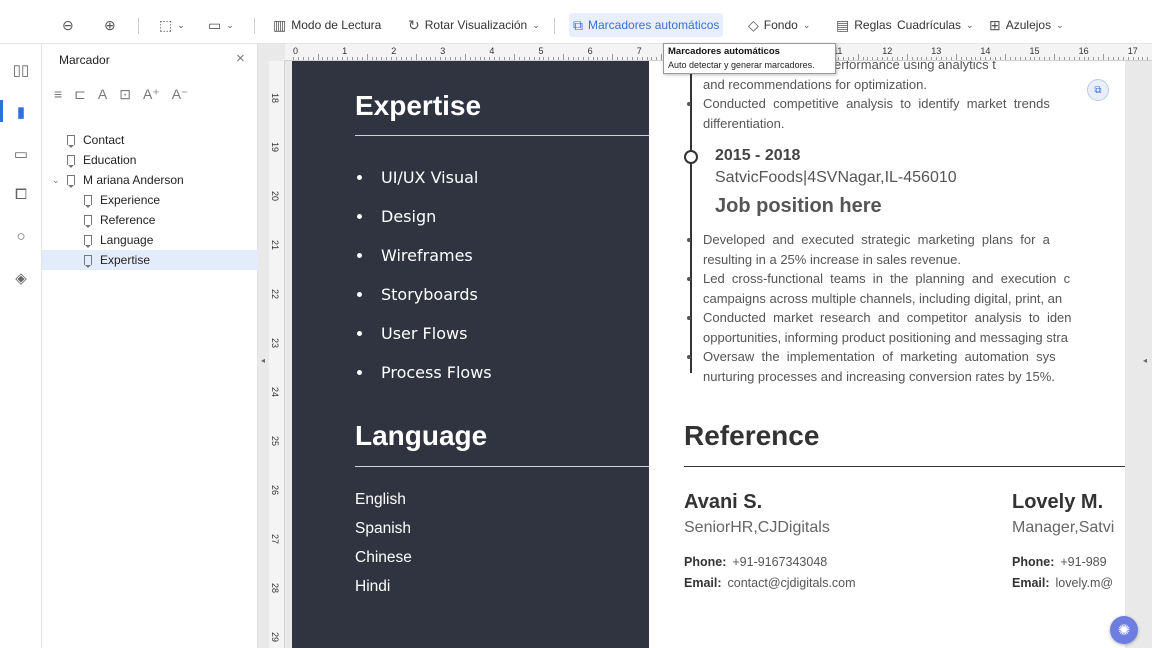 This screenshot has width=1152, height=648. I want to click on ruler-label: 5, so click(541, 51).